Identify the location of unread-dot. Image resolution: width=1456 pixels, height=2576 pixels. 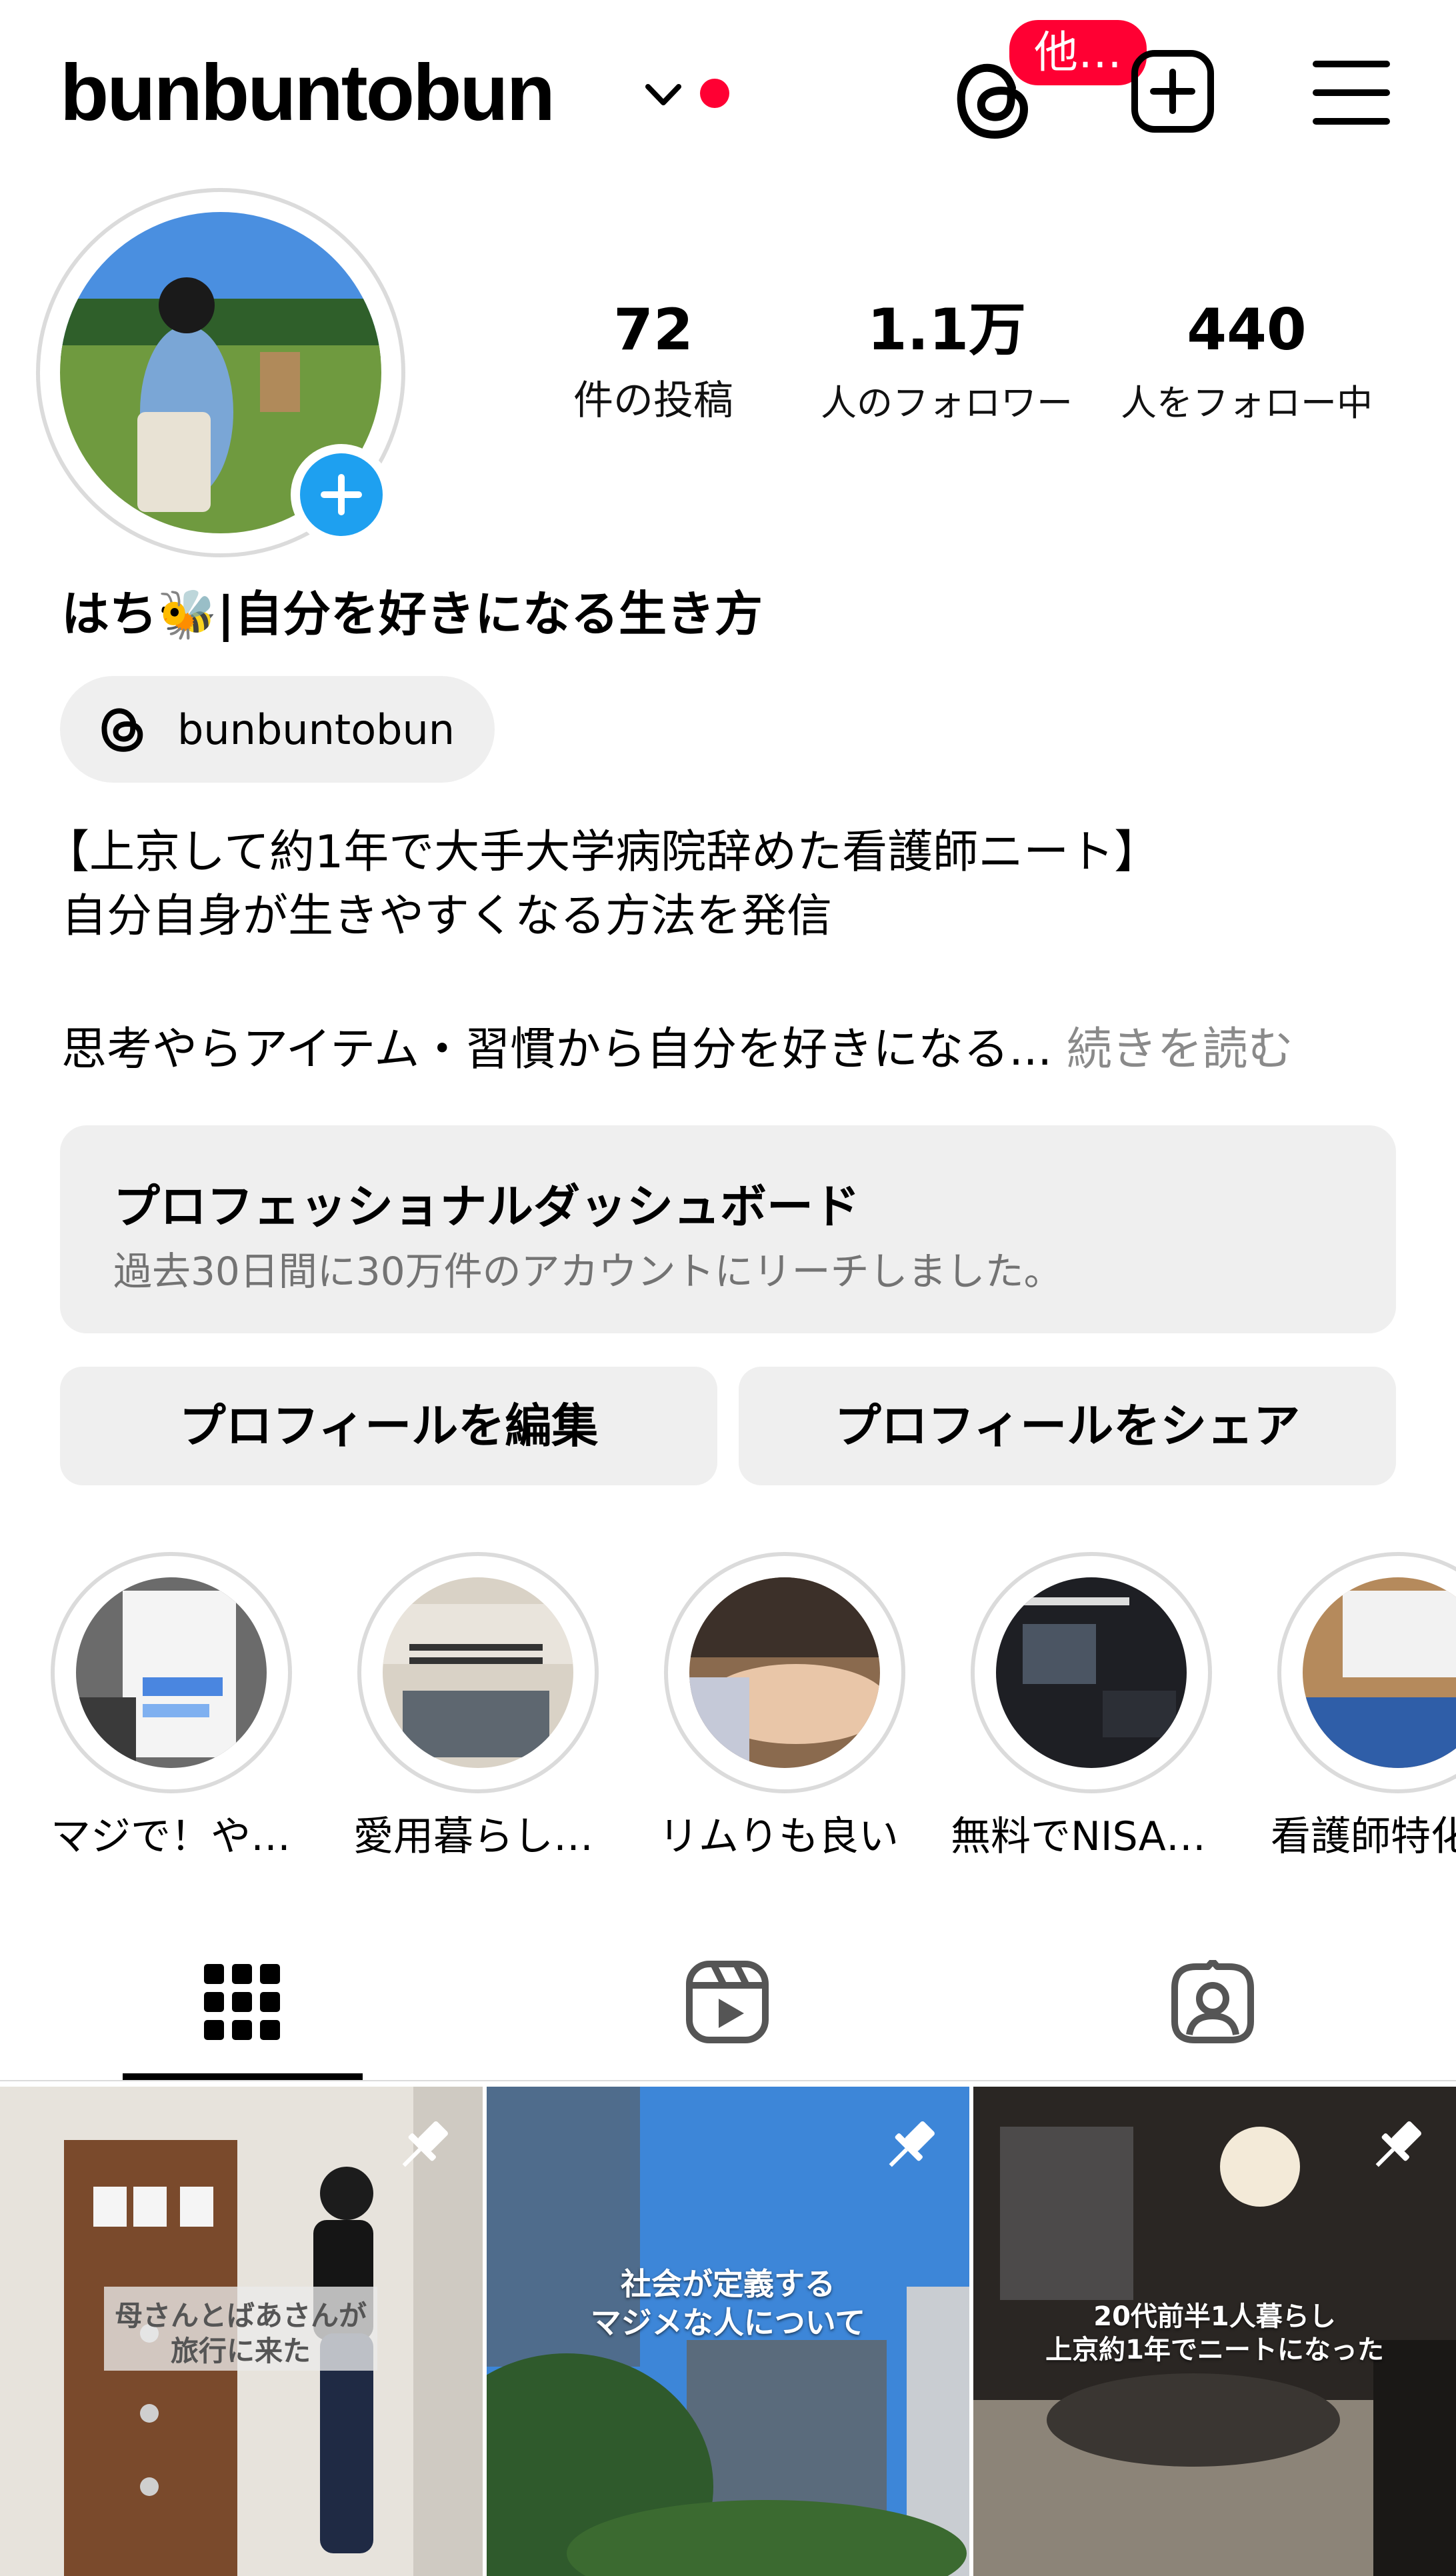
(714, 93).